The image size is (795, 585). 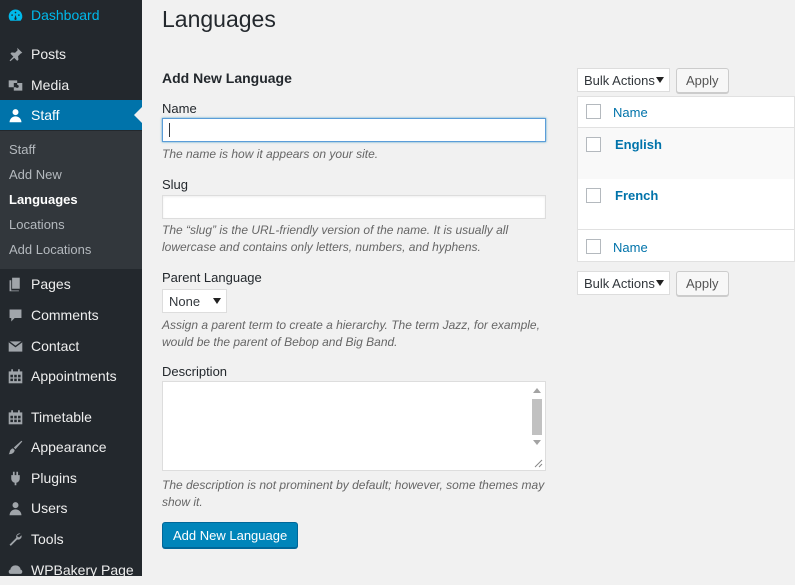 What do you see at coordinates (537, 390) in the screenshot?
I see `scroll-up-arrow-icon` at bounding box center [537, 390].